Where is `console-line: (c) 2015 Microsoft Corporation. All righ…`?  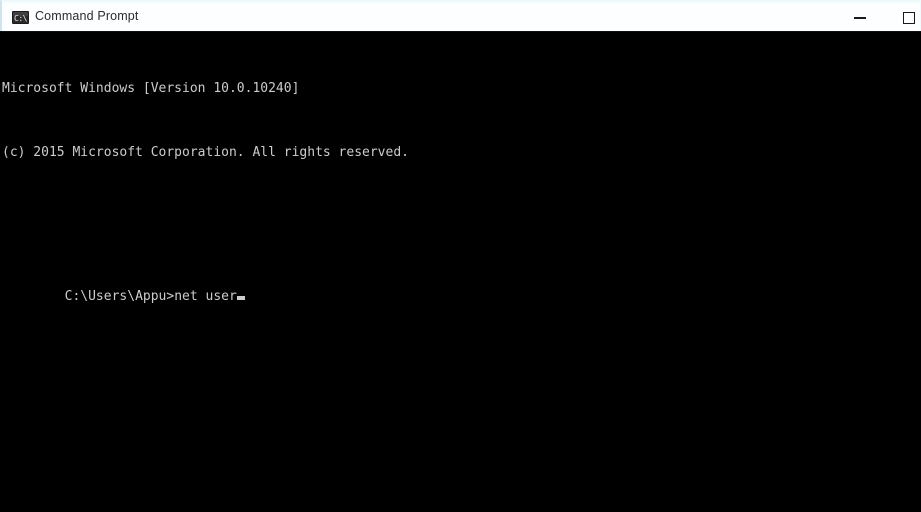 console-line: (c) 2015 Microsoft Corporation. All righ… is located at coordinates (205, 152).